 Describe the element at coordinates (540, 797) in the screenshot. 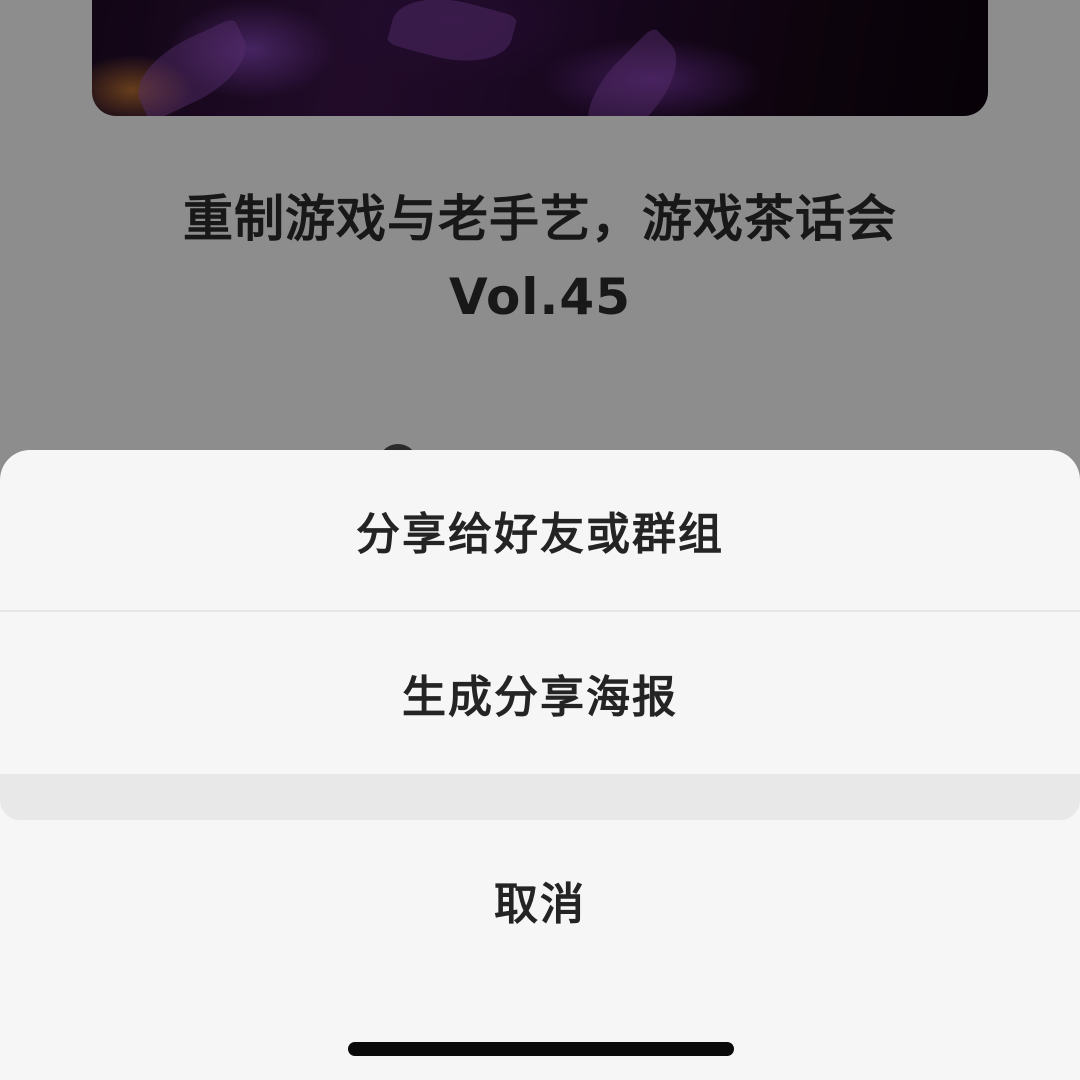

I see `sheet-separator-gap` at that location.